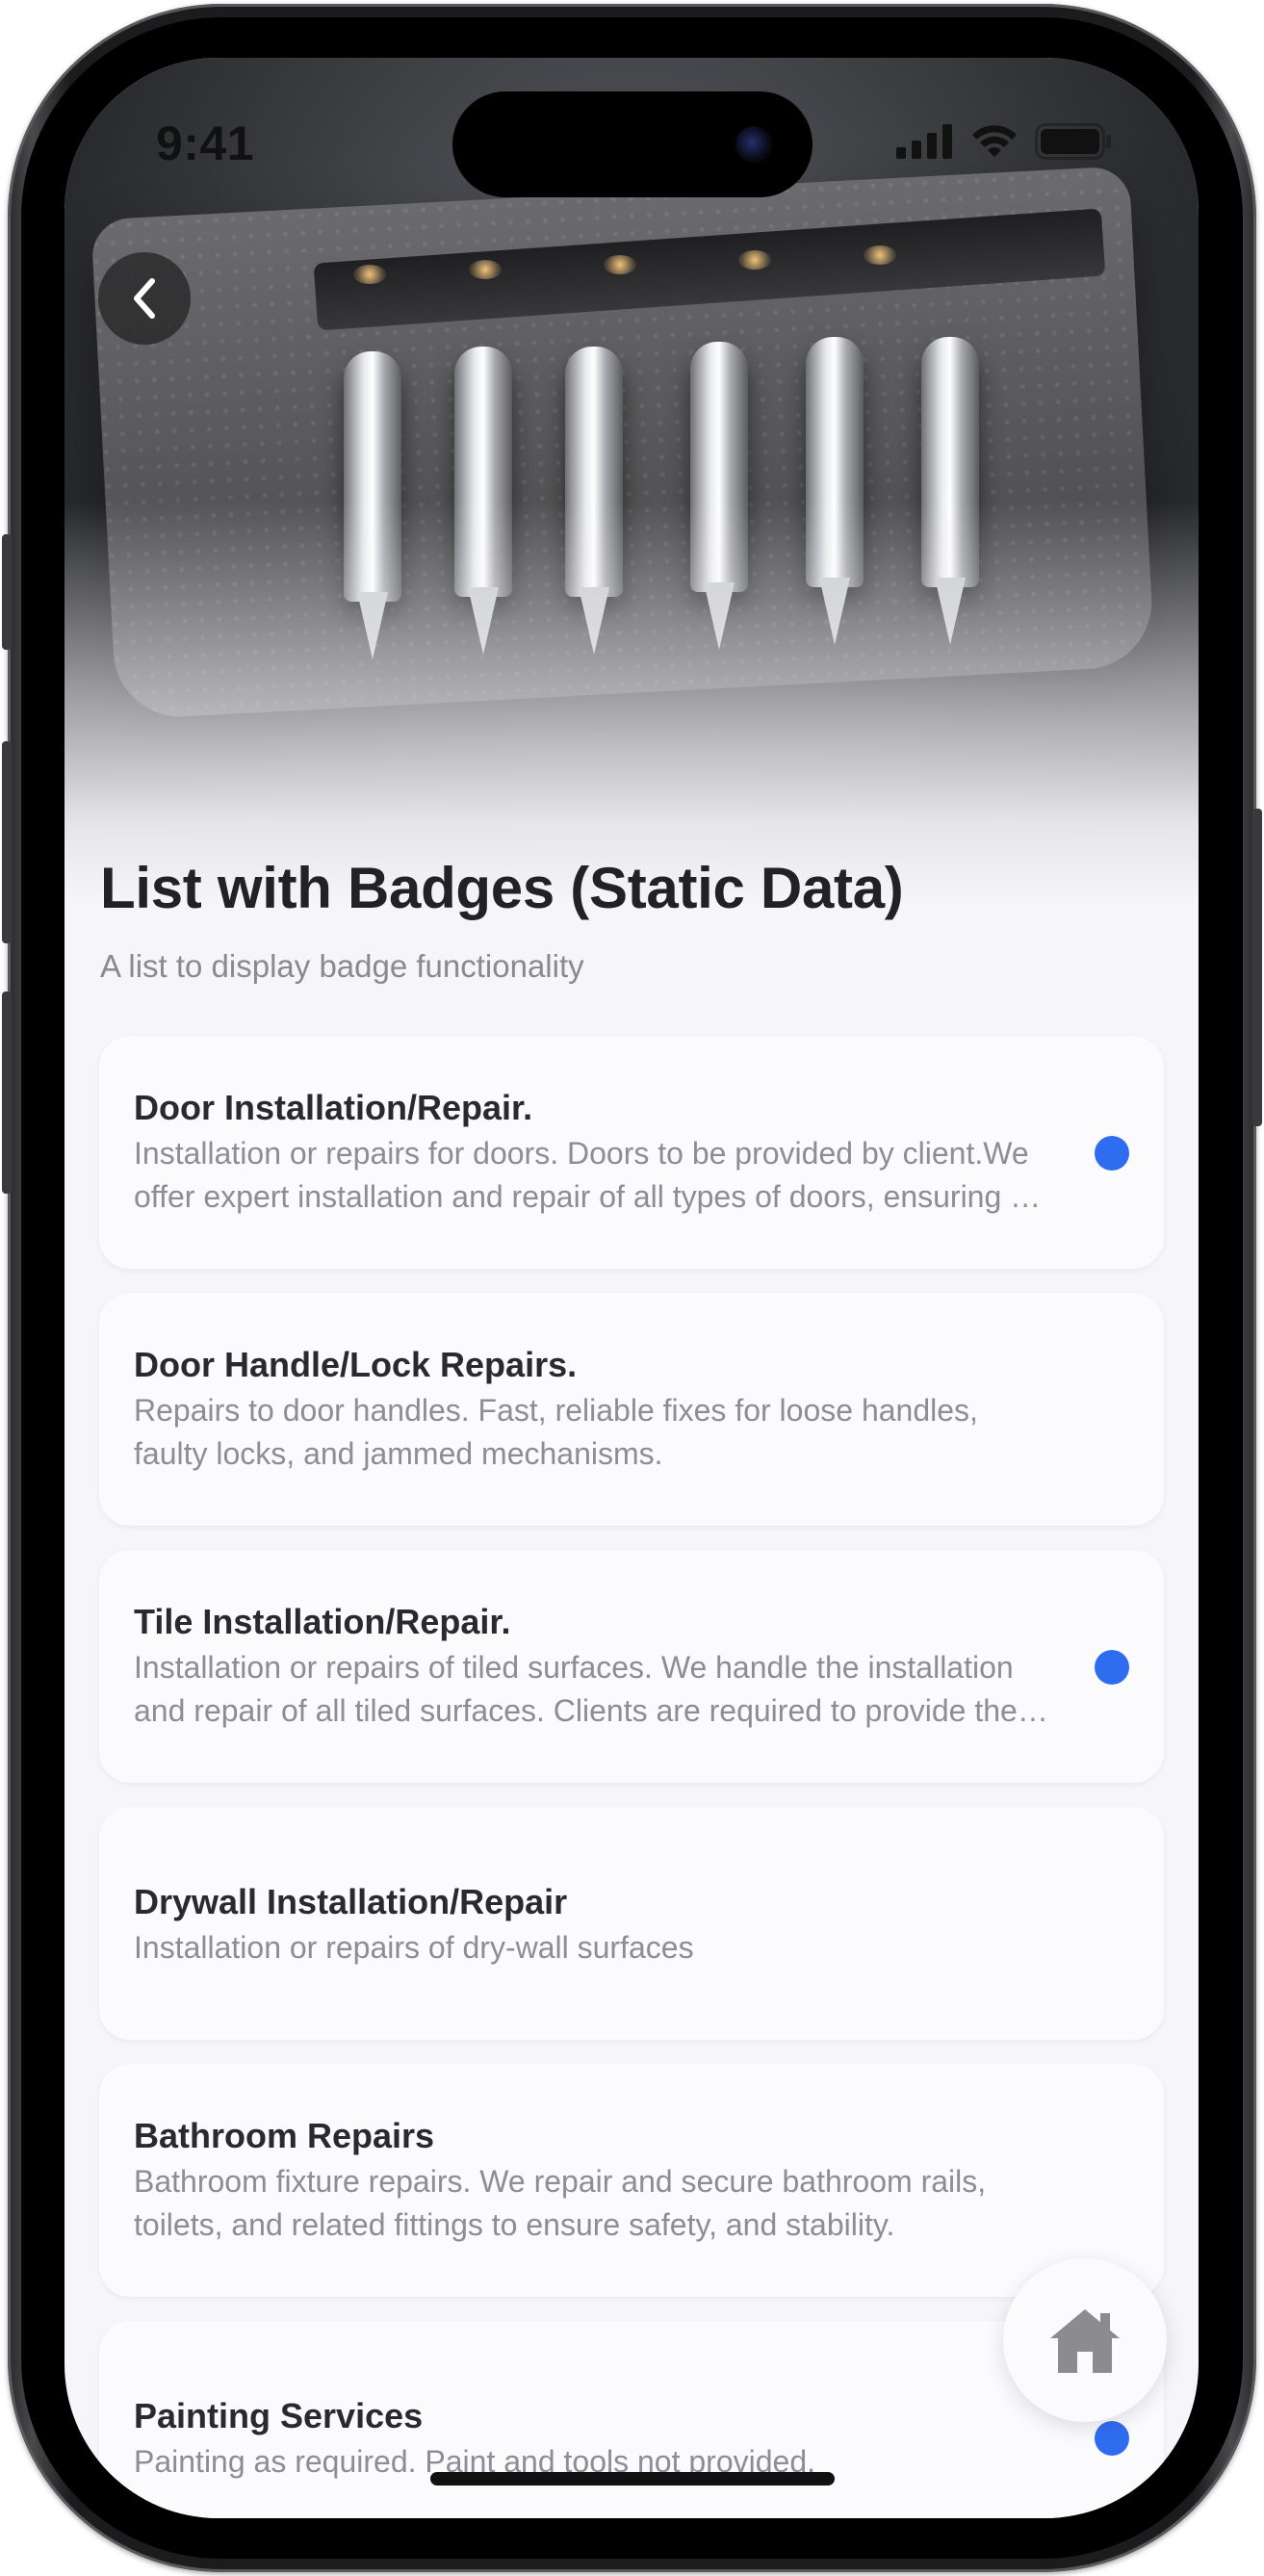 This screenshot has width=1264, height=2576. What do you see at coordinates (632, 703) in the screenshot?
I see `hero-fade` at bounding box center [632, 703].